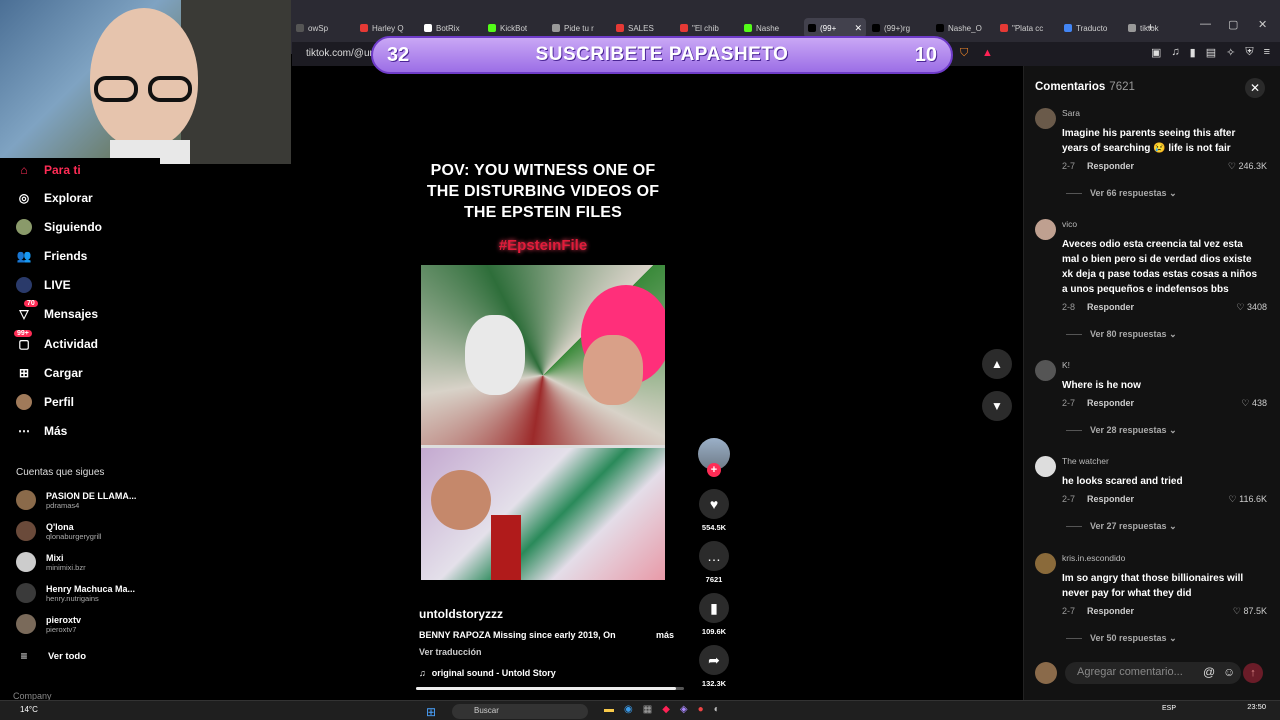 Image resolution: width=1280 pixels, height=720 pixels. Describe the element at coordinates (51, 656) in the screenshot. I see `see-all-link: ≡ Ver todo` at that location.